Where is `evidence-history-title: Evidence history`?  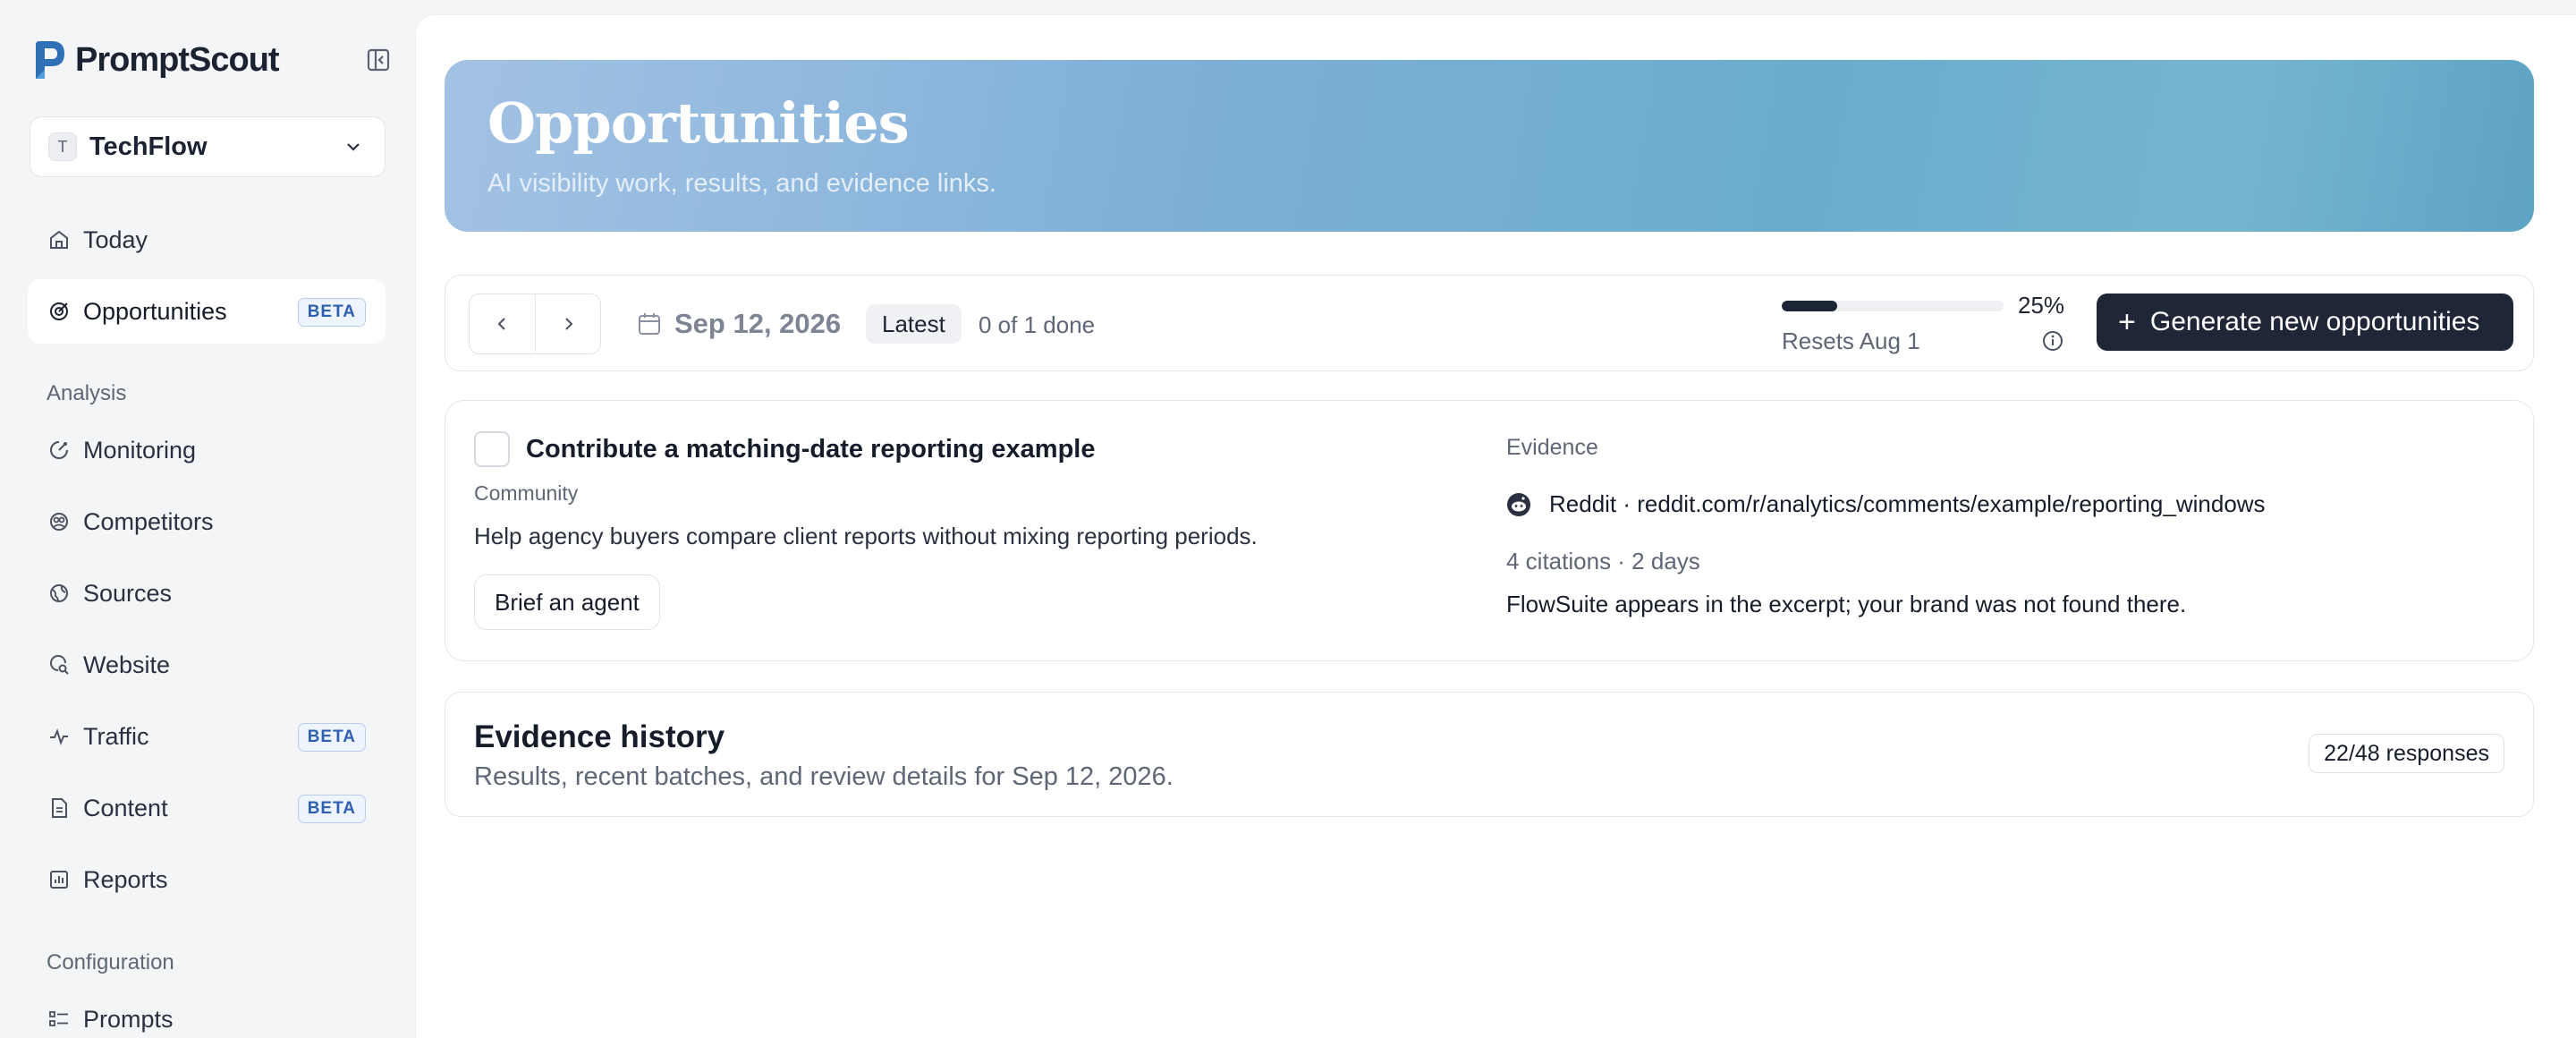 evidence-history-title: Evidence history is located at coordinates (599, 736).